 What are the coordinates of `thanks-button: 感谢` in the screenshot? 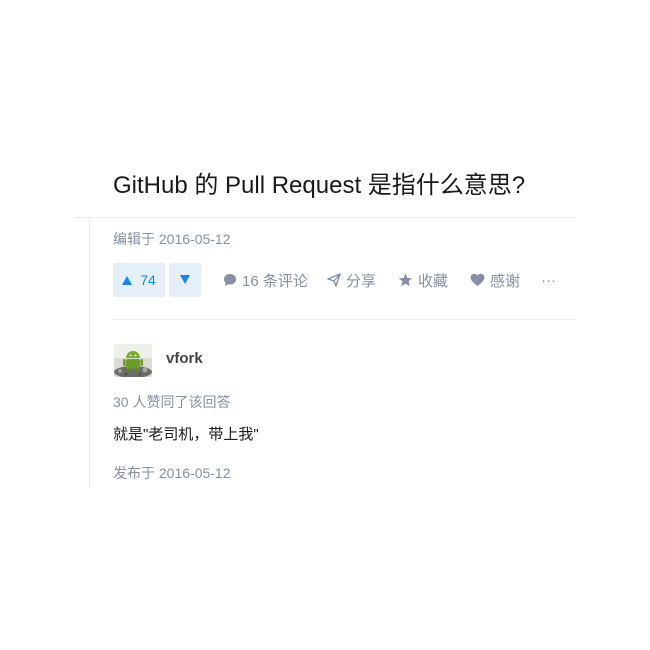 It's located at (495, 280).